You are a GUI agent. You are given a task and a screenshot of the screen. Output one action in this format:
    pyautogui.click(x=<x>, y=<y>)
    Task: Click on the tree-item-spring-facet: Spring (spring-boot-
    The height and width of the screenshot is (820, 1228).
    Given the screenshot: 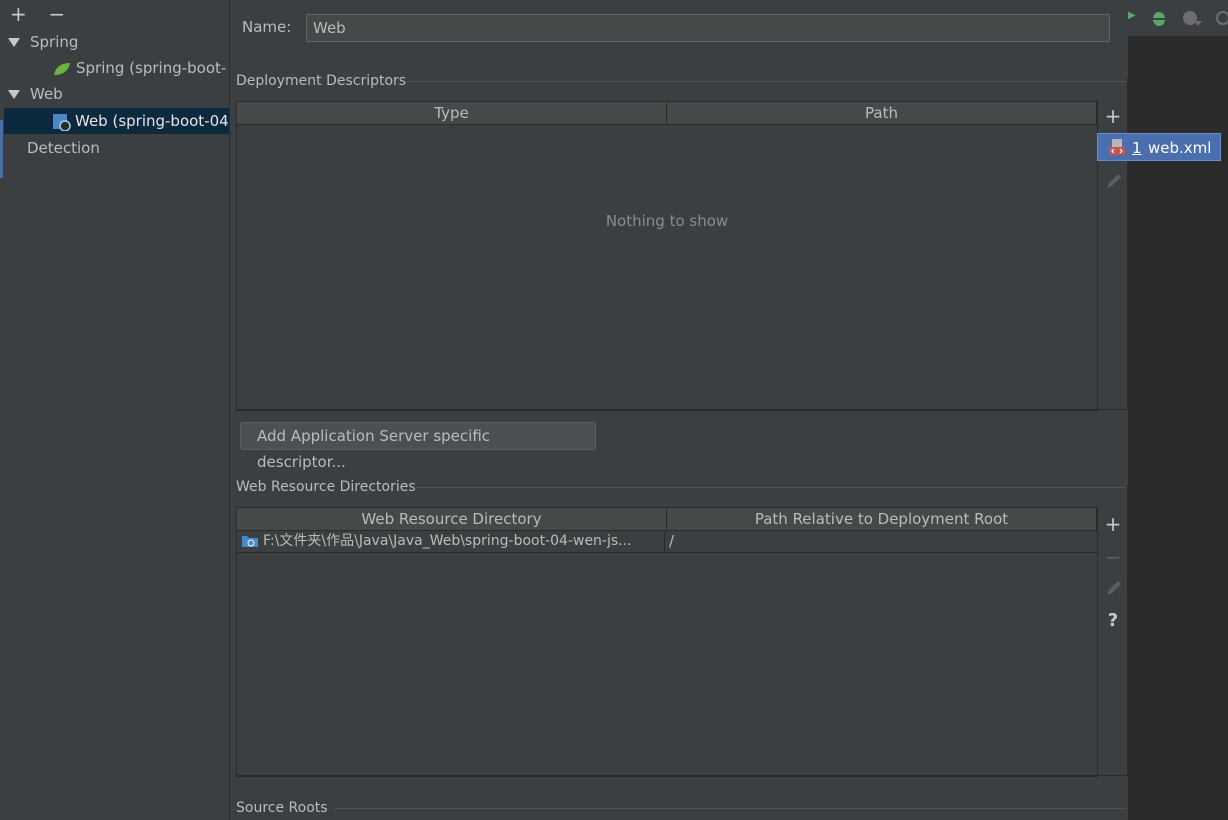 What is the action you would take?
    pyautogui.click(x=140, y=68)
    